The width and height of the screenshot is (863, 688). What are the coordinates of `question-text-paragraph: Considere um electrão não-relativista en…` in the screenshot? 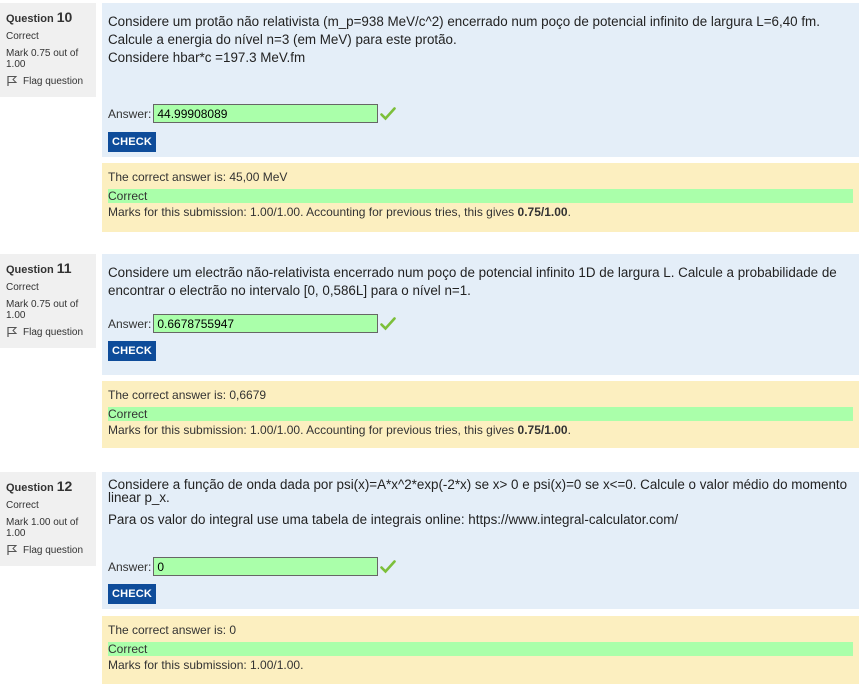 It's located at (472, 281).